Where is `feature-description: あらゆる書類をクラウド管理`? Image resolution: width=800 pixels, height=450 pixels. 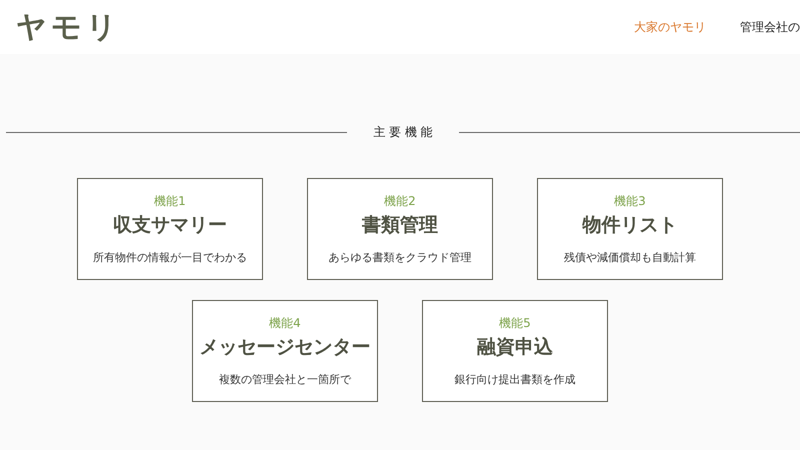
feature-description: あらゆる書類をクラウド管理 is located at coordinates (400, 257).